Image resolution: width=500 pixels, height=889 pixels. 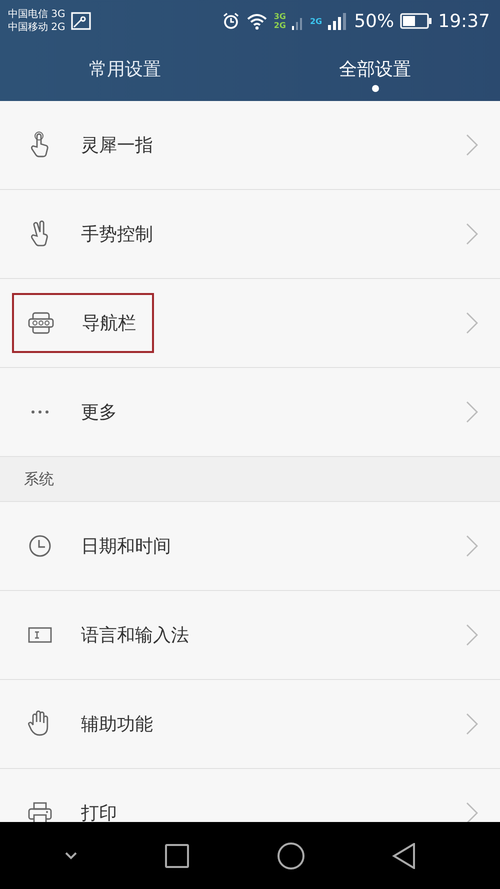 What do you see at coordinates (99, 412) in the screenshot?
I see `row-label: 更多` at bounding box center [99, 412].